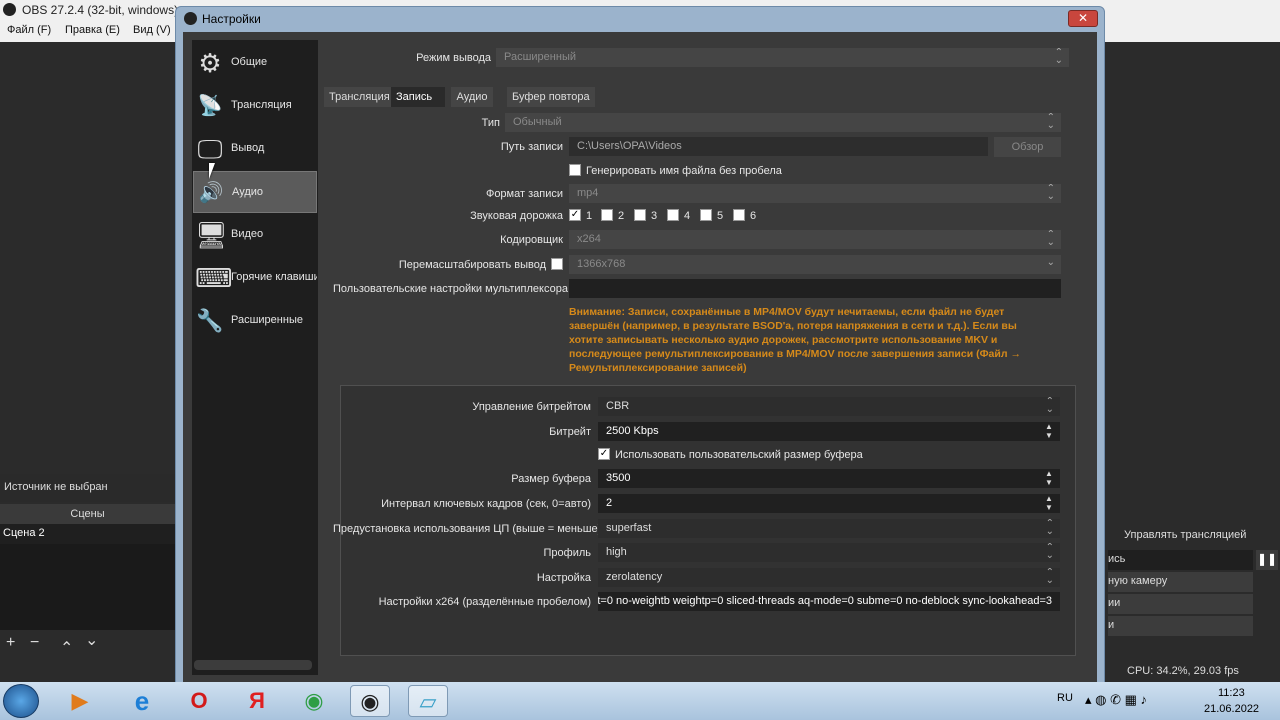  What do you see at coordinates (567, 553) in the screenshot?
I see `profile-label: Профиль` at bounding box center [567, 553].